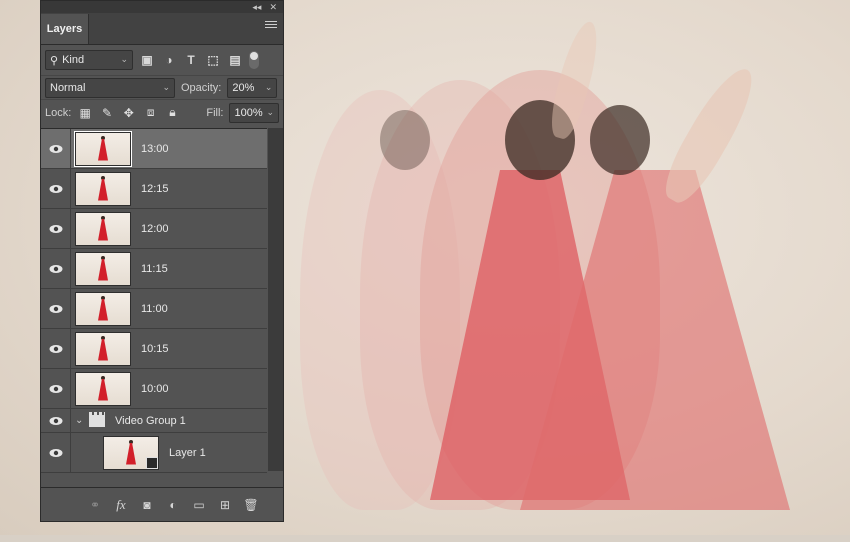 Image resolution: width=850 pixels, height=542 pixels. Describe the element at coordinates (129, 113) in the screenshot. I see `lock-position-icon: ✥` at that location.